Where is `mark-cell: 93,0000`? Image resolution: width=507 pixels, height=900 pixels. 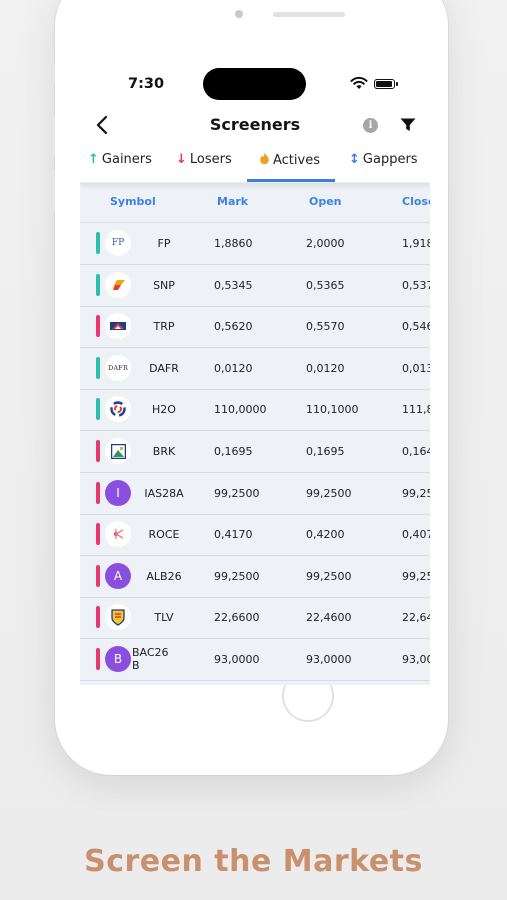 mark-cell: 93,0000 is located at coordinates (237, 659).